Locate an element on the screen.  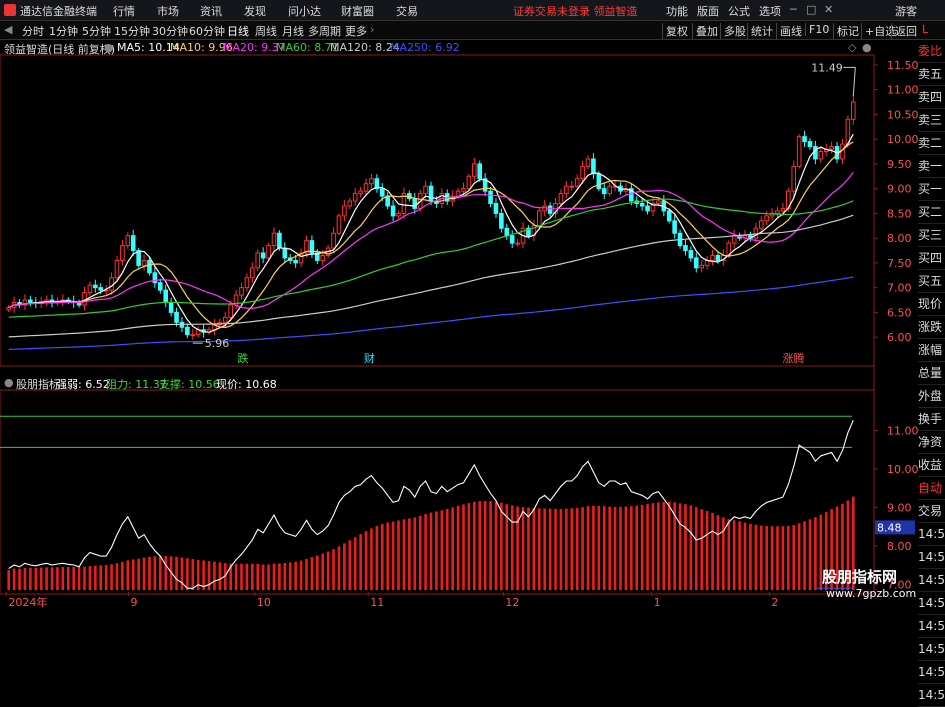
sidebar-item: 涨幅 is located at coordinates (931, 350).